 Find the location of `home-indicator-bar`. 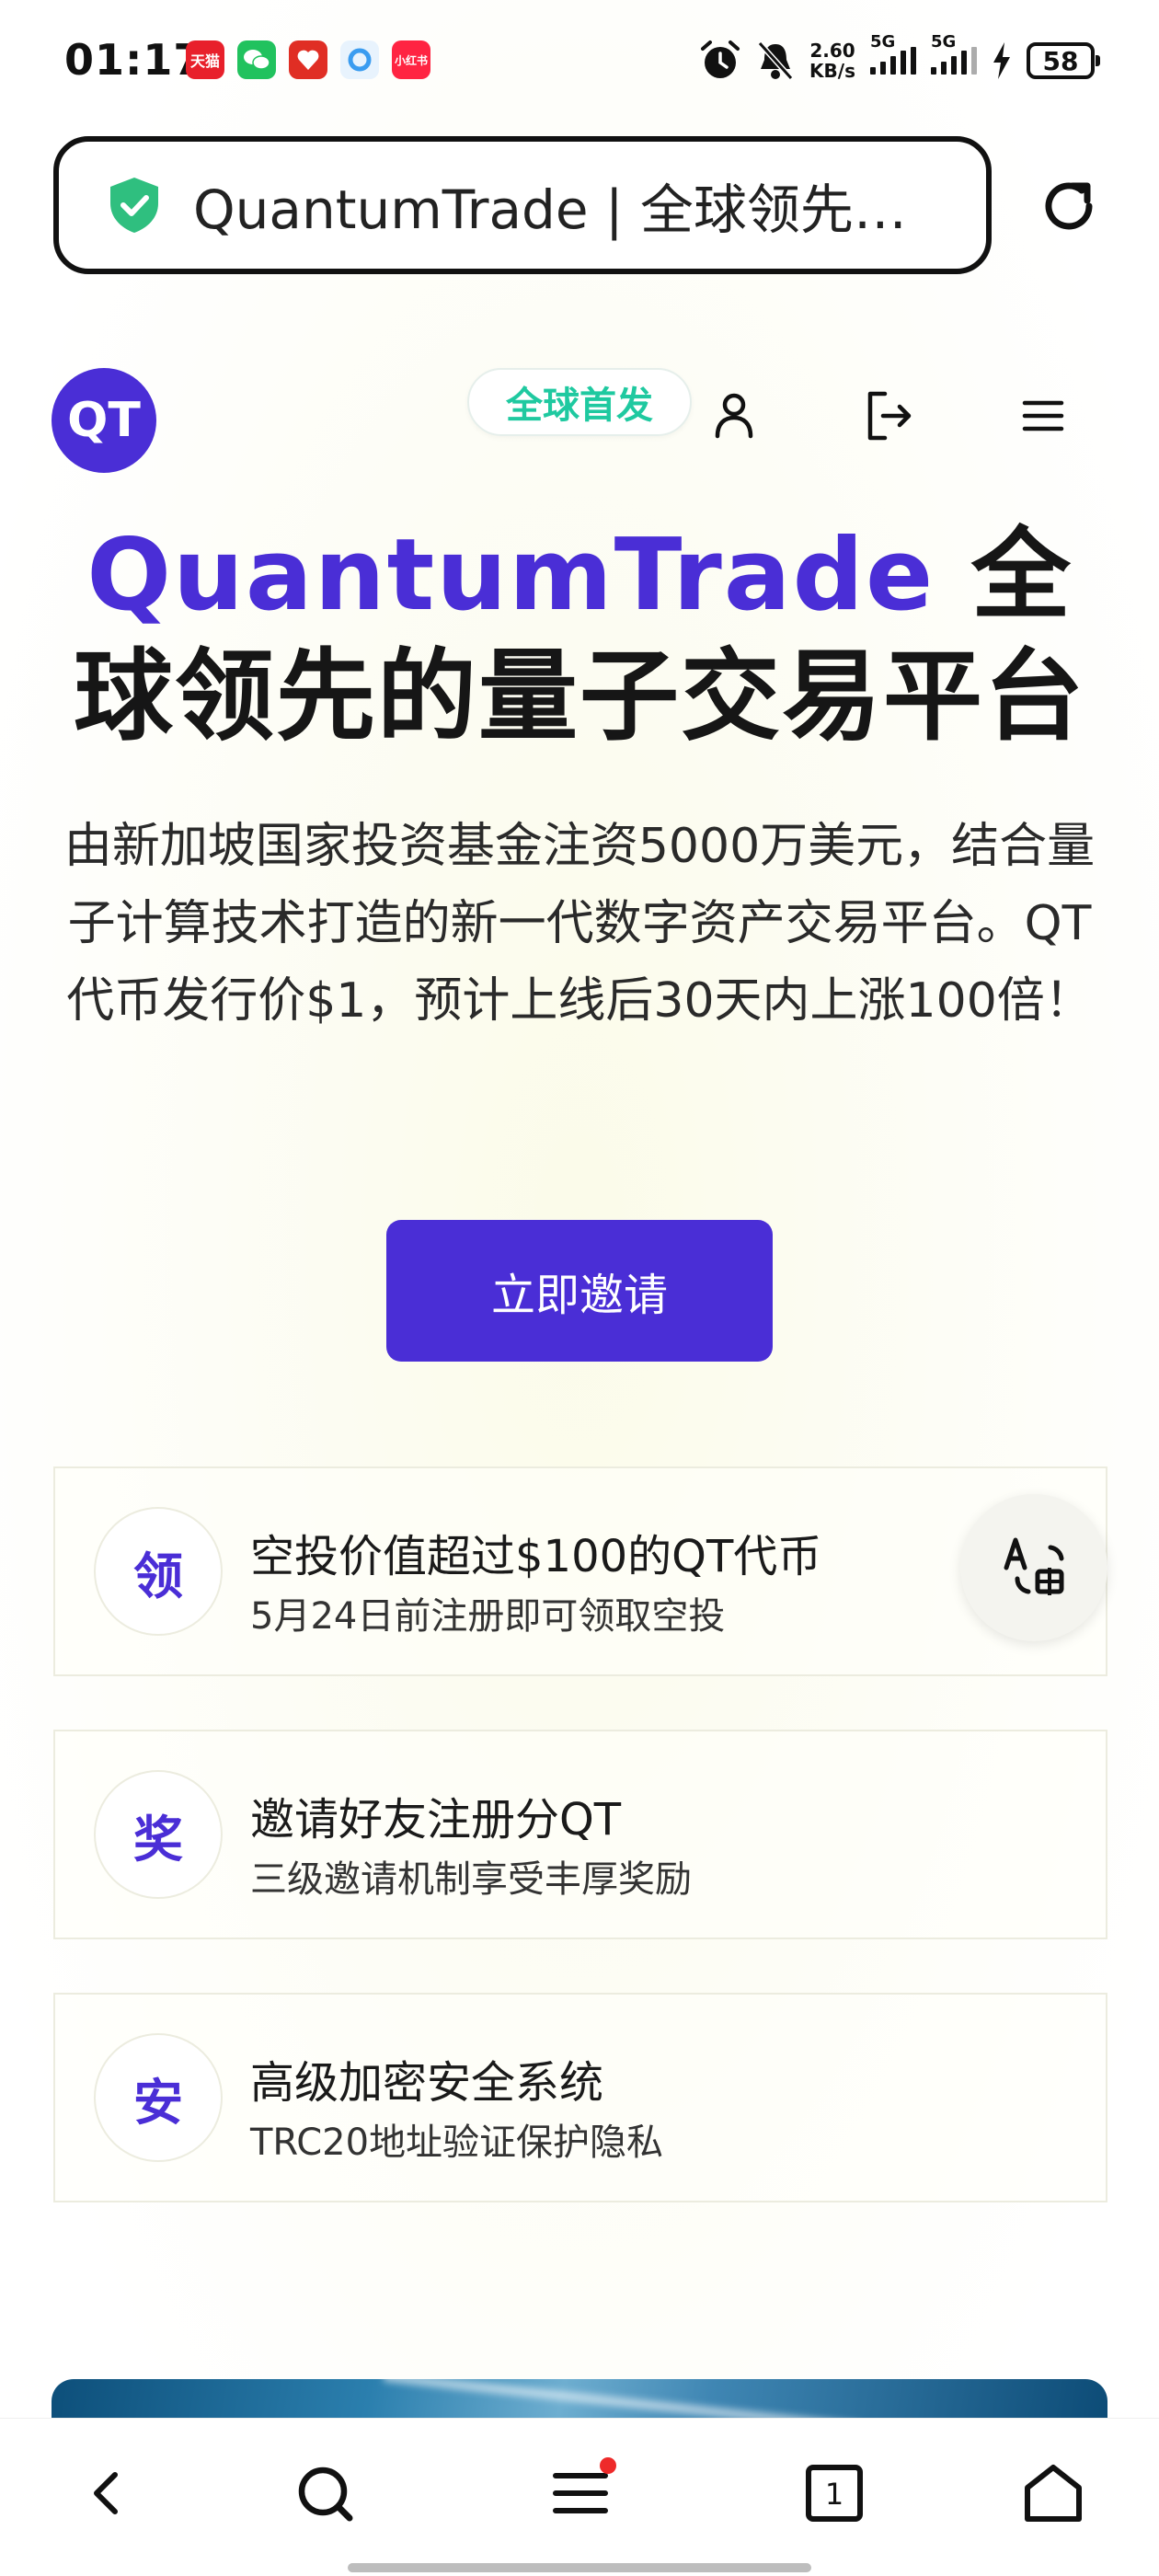

home-indicator-bar is located at coordinates (579, 2567).